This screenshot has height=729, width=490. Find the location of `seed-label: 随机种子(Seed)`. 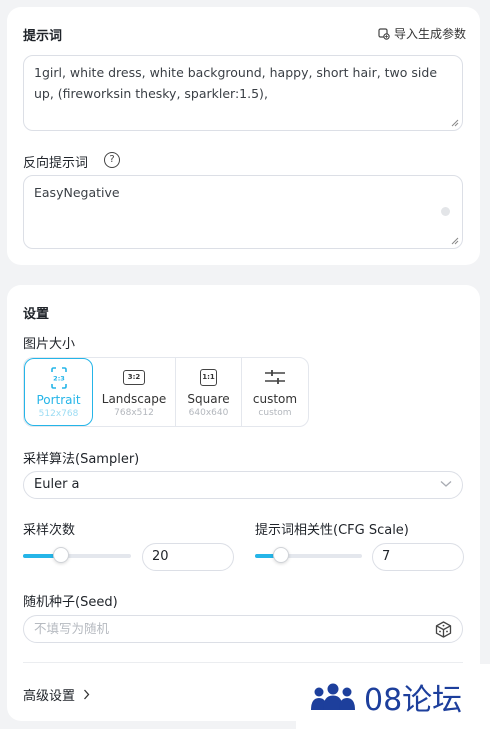

seed-label: 随机种子(Seed) is located at coordinates (70, 602).